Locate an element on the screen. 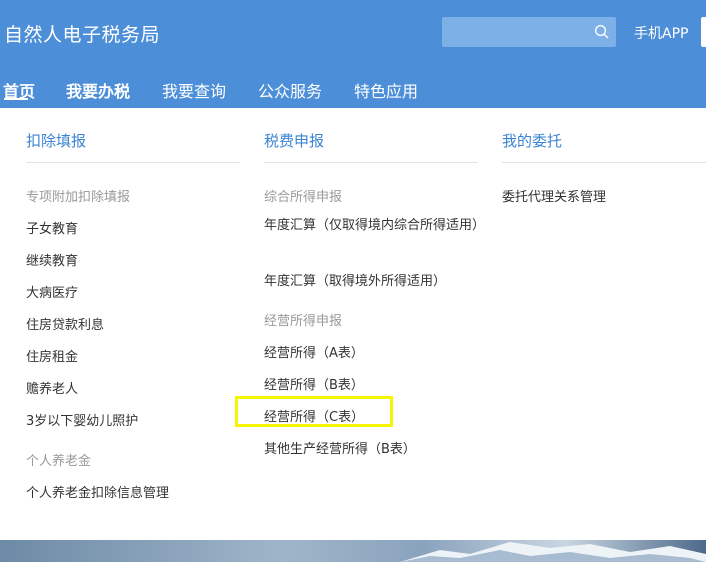 This screenshot has height=562, width=706. menu-item-annual-settlement-overseas: 年度汇算（取得境外所得适用） is located at coordinates (355, 279).